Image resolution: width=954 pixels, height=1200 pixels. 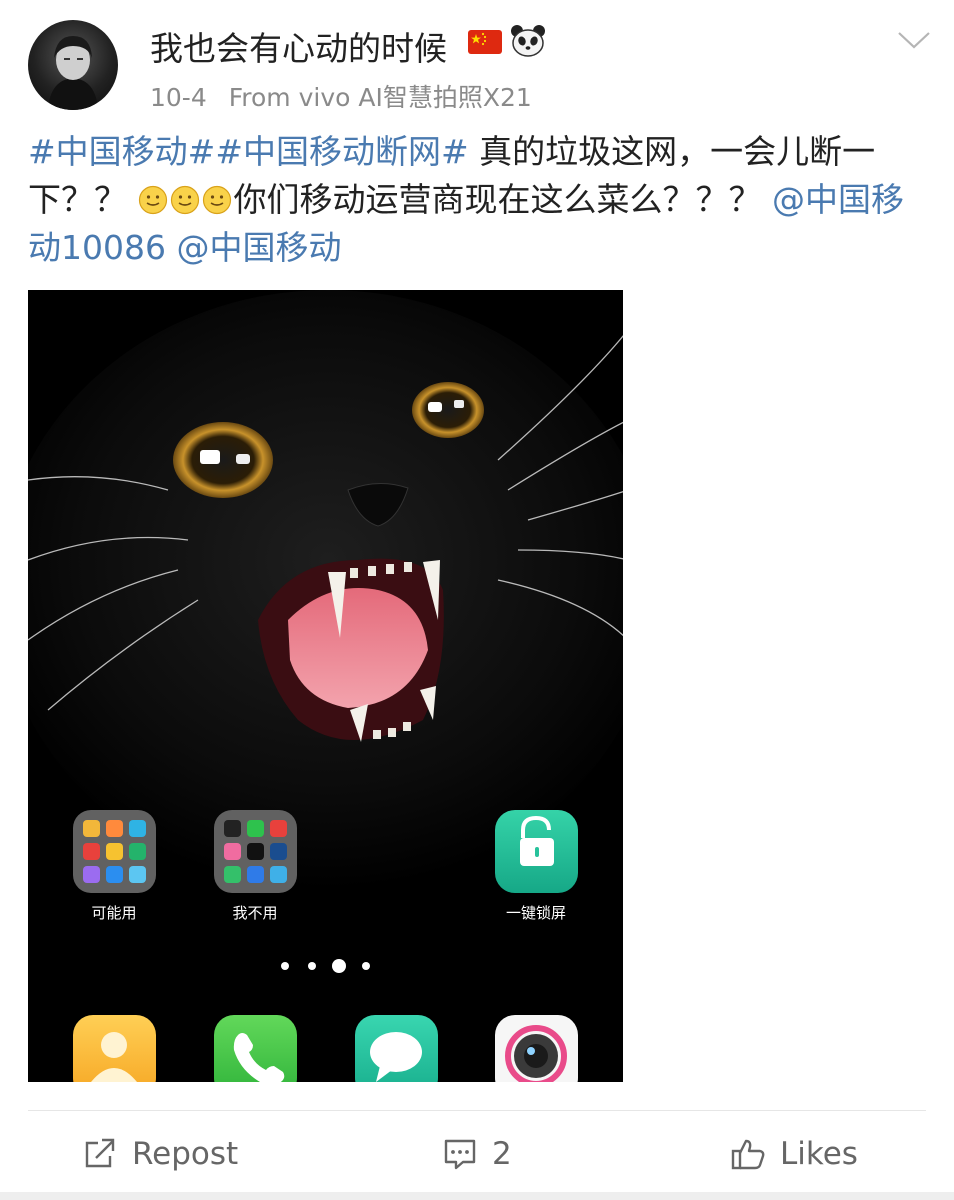 What do you see at coordinates (536, 913) in the screenshot?
I see `lock-app-label: 一键锁屏` at bounding box center [536, 913].